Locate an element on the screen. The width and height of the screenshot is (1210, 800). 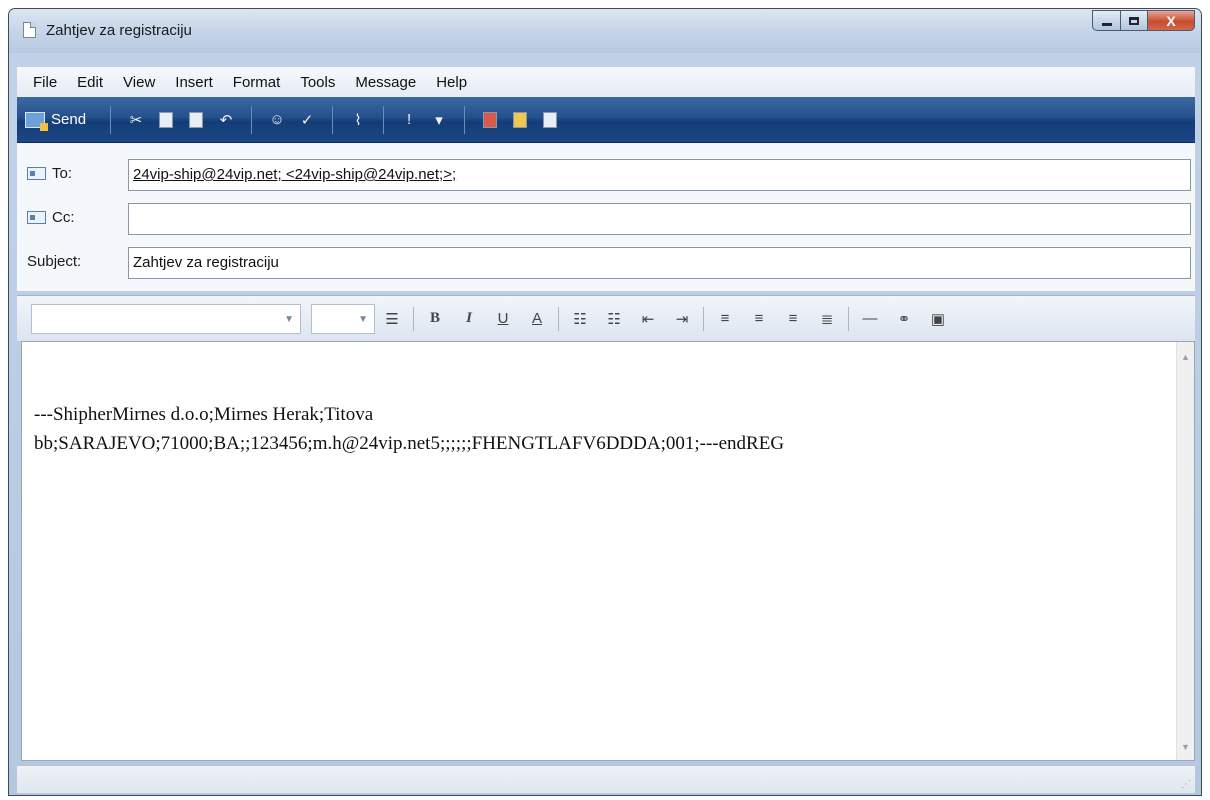
send-button: Send is located at coordinates (56, 121).